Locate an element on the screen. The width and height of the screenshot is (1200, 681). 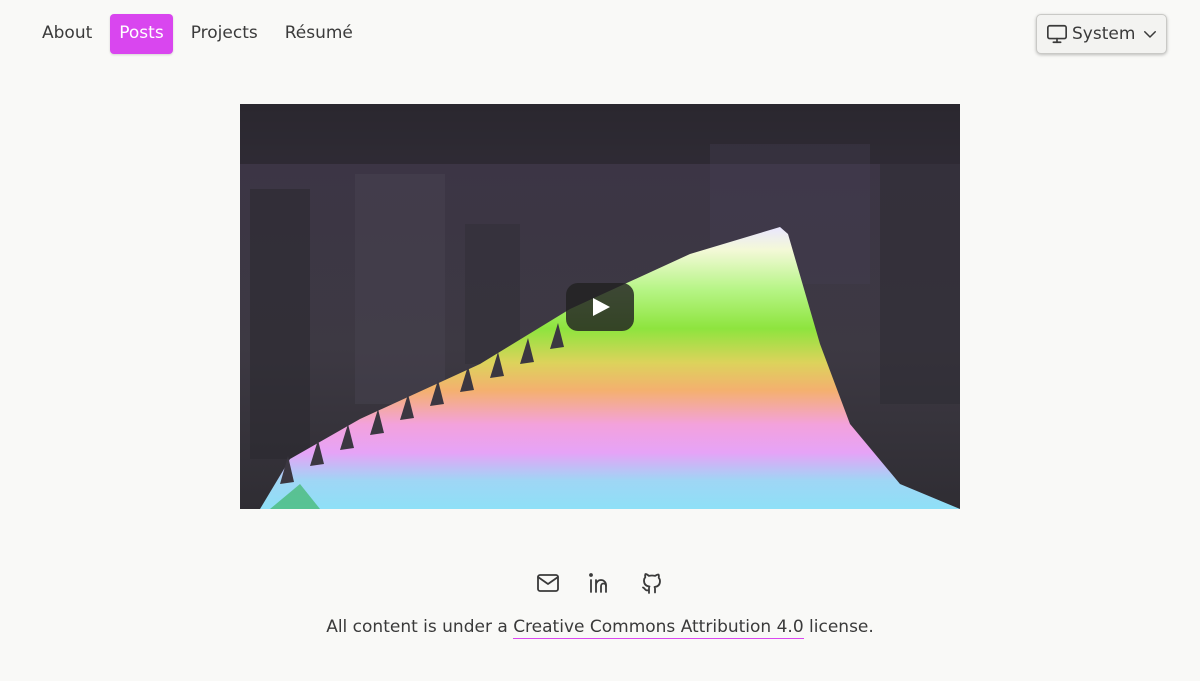
play-icon is located at coordinates (600, 307).